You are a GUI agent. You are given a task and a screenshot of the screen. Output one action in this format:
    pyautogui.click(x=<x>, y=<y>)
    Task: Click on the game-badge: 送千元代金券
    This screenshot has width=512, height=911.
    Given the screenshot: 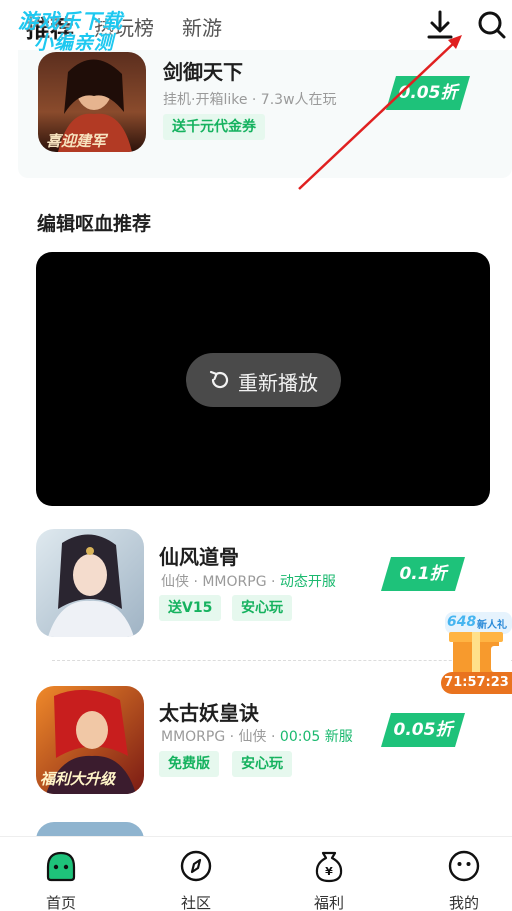 What is the action you would take?
    pyautogui.click(x=214, y=127)
    